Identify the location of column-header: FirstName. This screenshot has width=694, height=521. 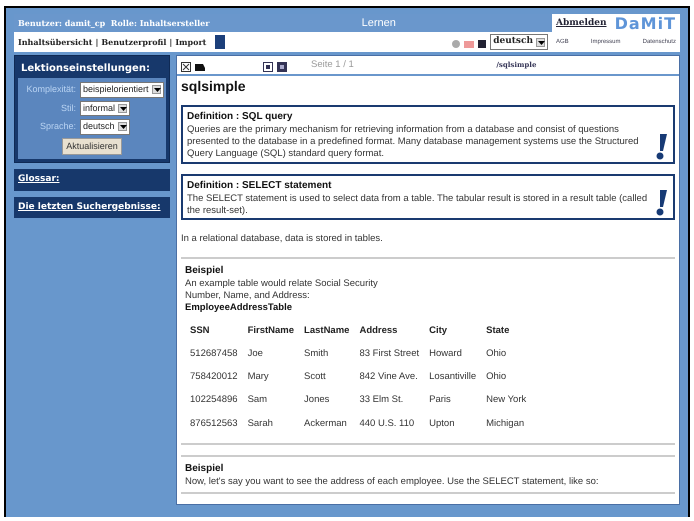
(271, 331).